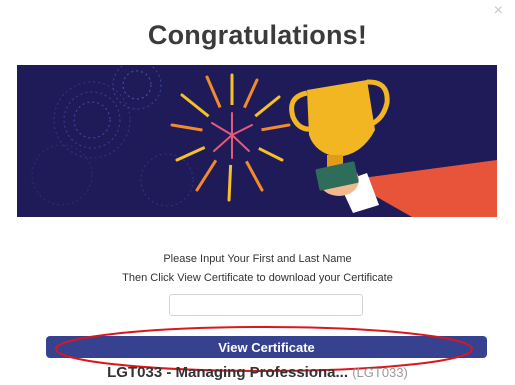 The height and width of the screenshot is (385, 515). Describe the element at coordinates (257, 35) in the screenshot. I see `modal-title: Congratulations!` at that location.